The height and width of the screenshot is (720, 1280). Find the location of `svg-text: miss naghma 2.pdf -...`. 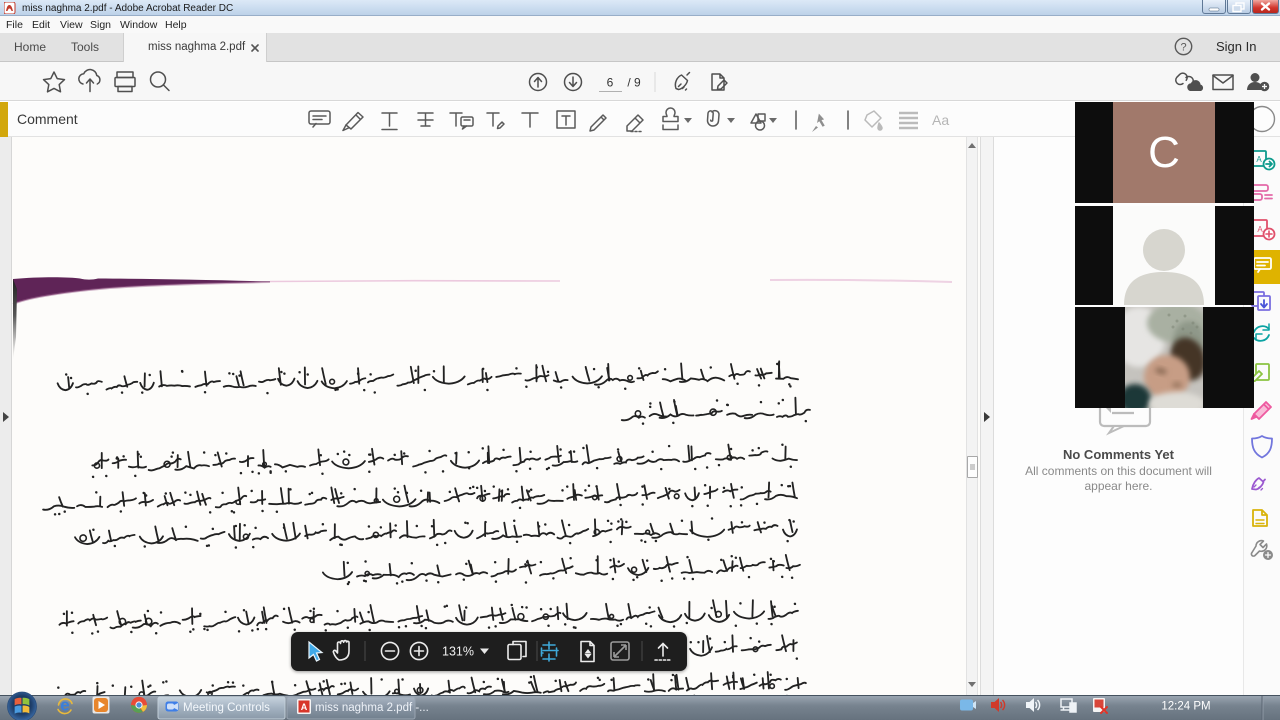

svg-text: miss naghma 2.pdf -... is located at coordinates (372, 708).